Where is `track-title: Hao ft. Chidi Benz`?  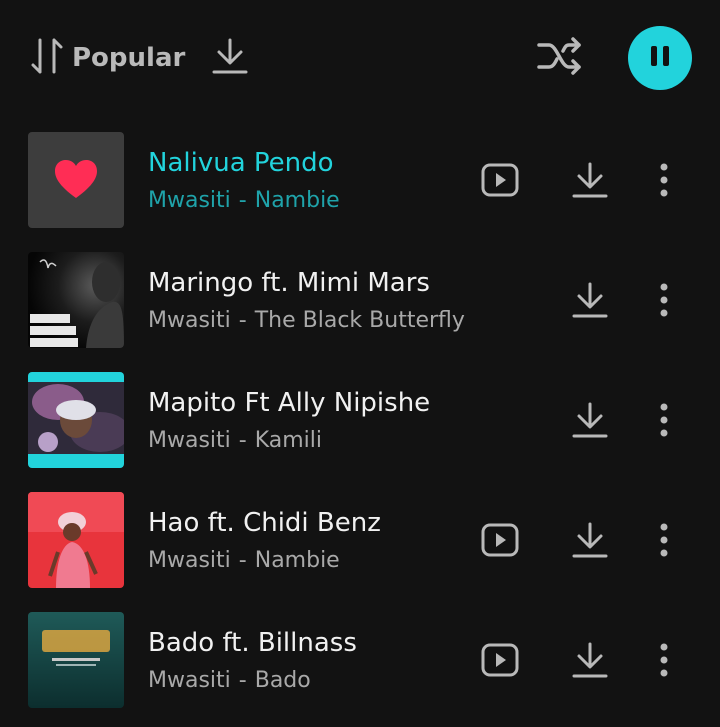 track-title: Hao ft. Chidi Benz is located at coordinates (264, 523).